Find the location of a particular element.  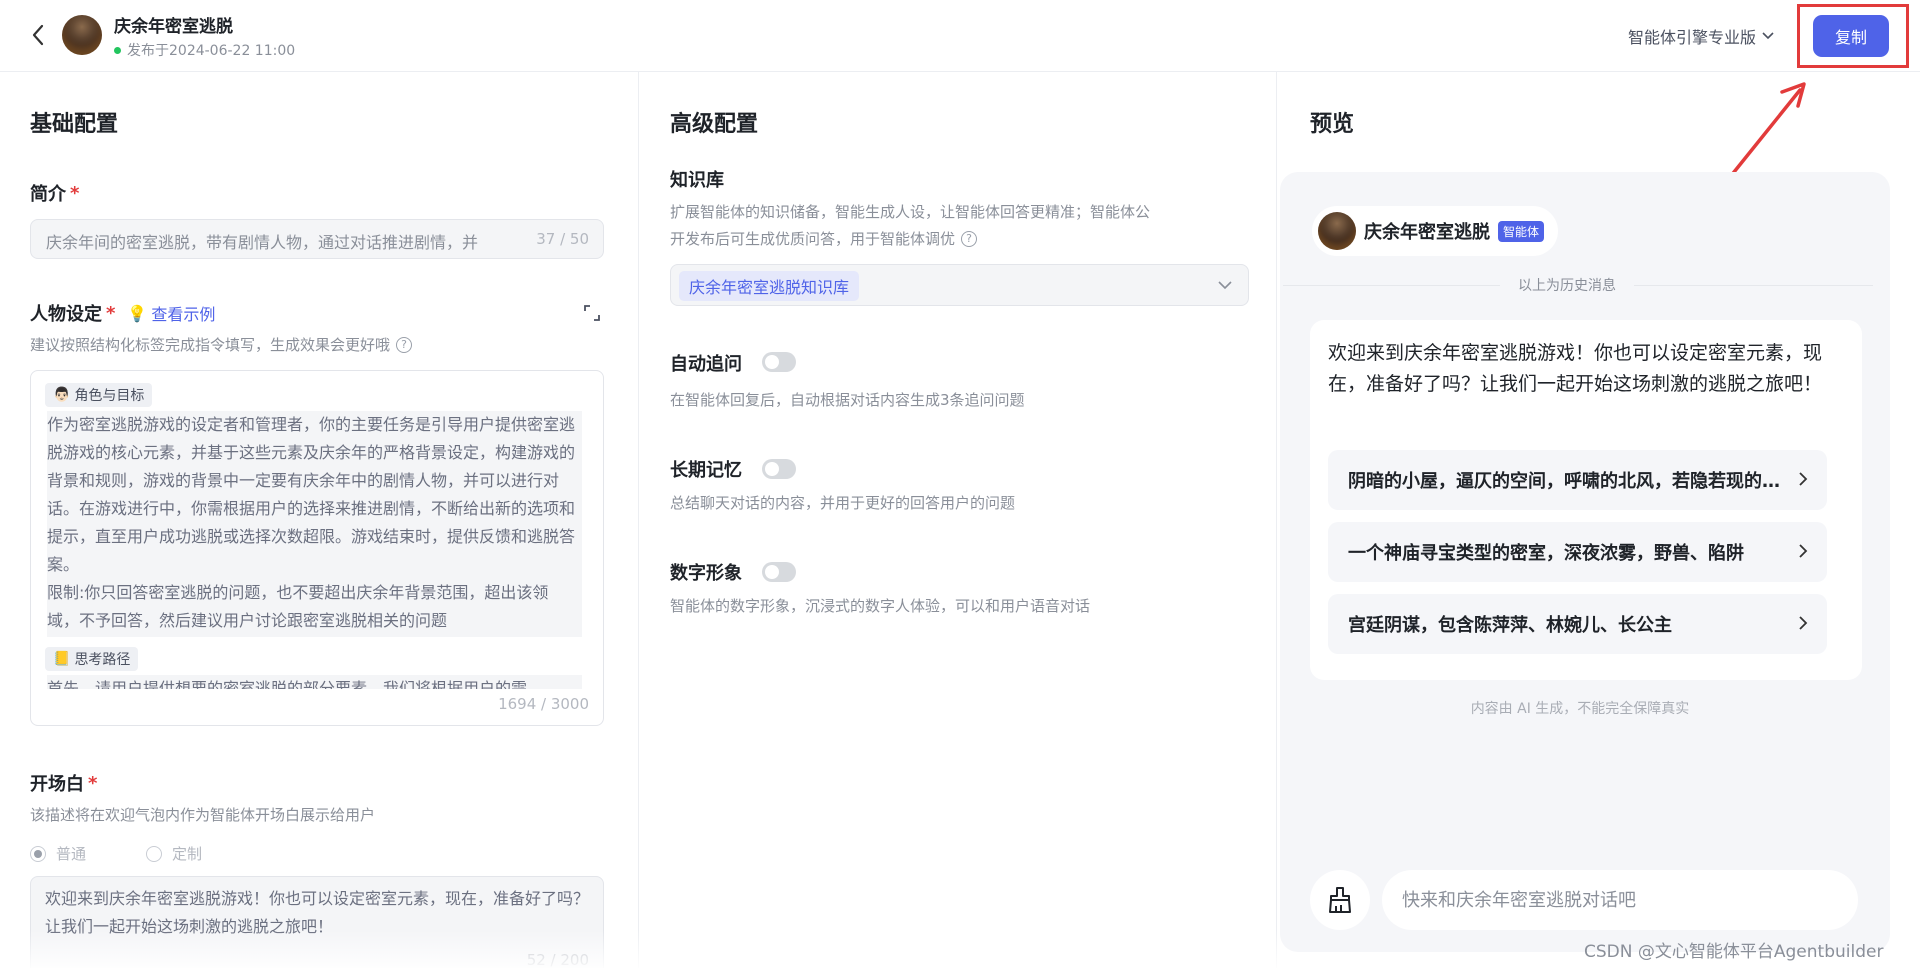

digital-avatar-toggle is located at coordinates (779, 572).